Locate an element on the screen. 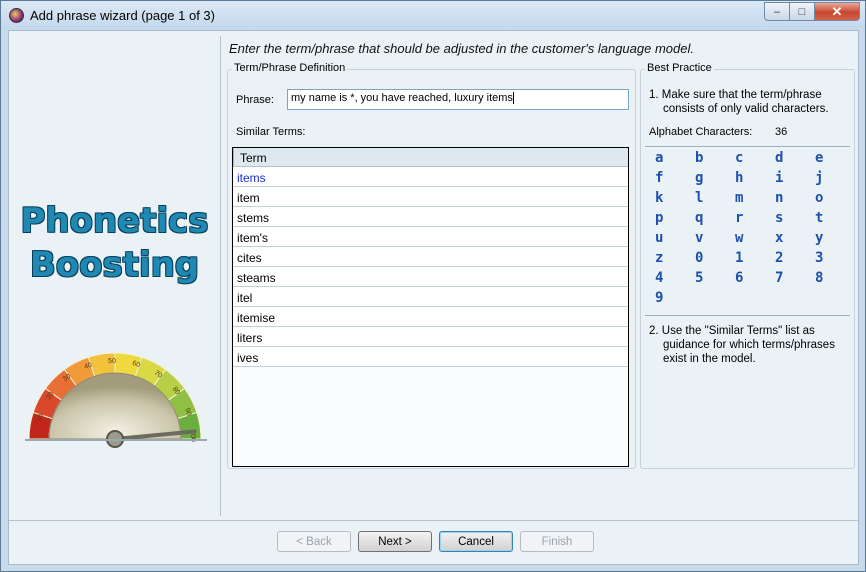  title-bar: Add phrase wizard (page 1 of 3) – □ ✕ is located at coordinates (433, 15).